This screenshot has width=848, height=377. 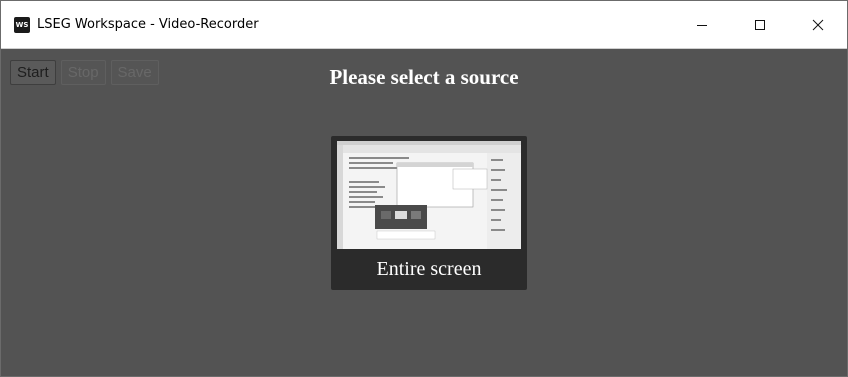 What do you see at coordinates (424, 25) in the screenshot?
I see `title-bar: WS LSEG Workspace - Video-Recorder` at bounding box center [424, 25].